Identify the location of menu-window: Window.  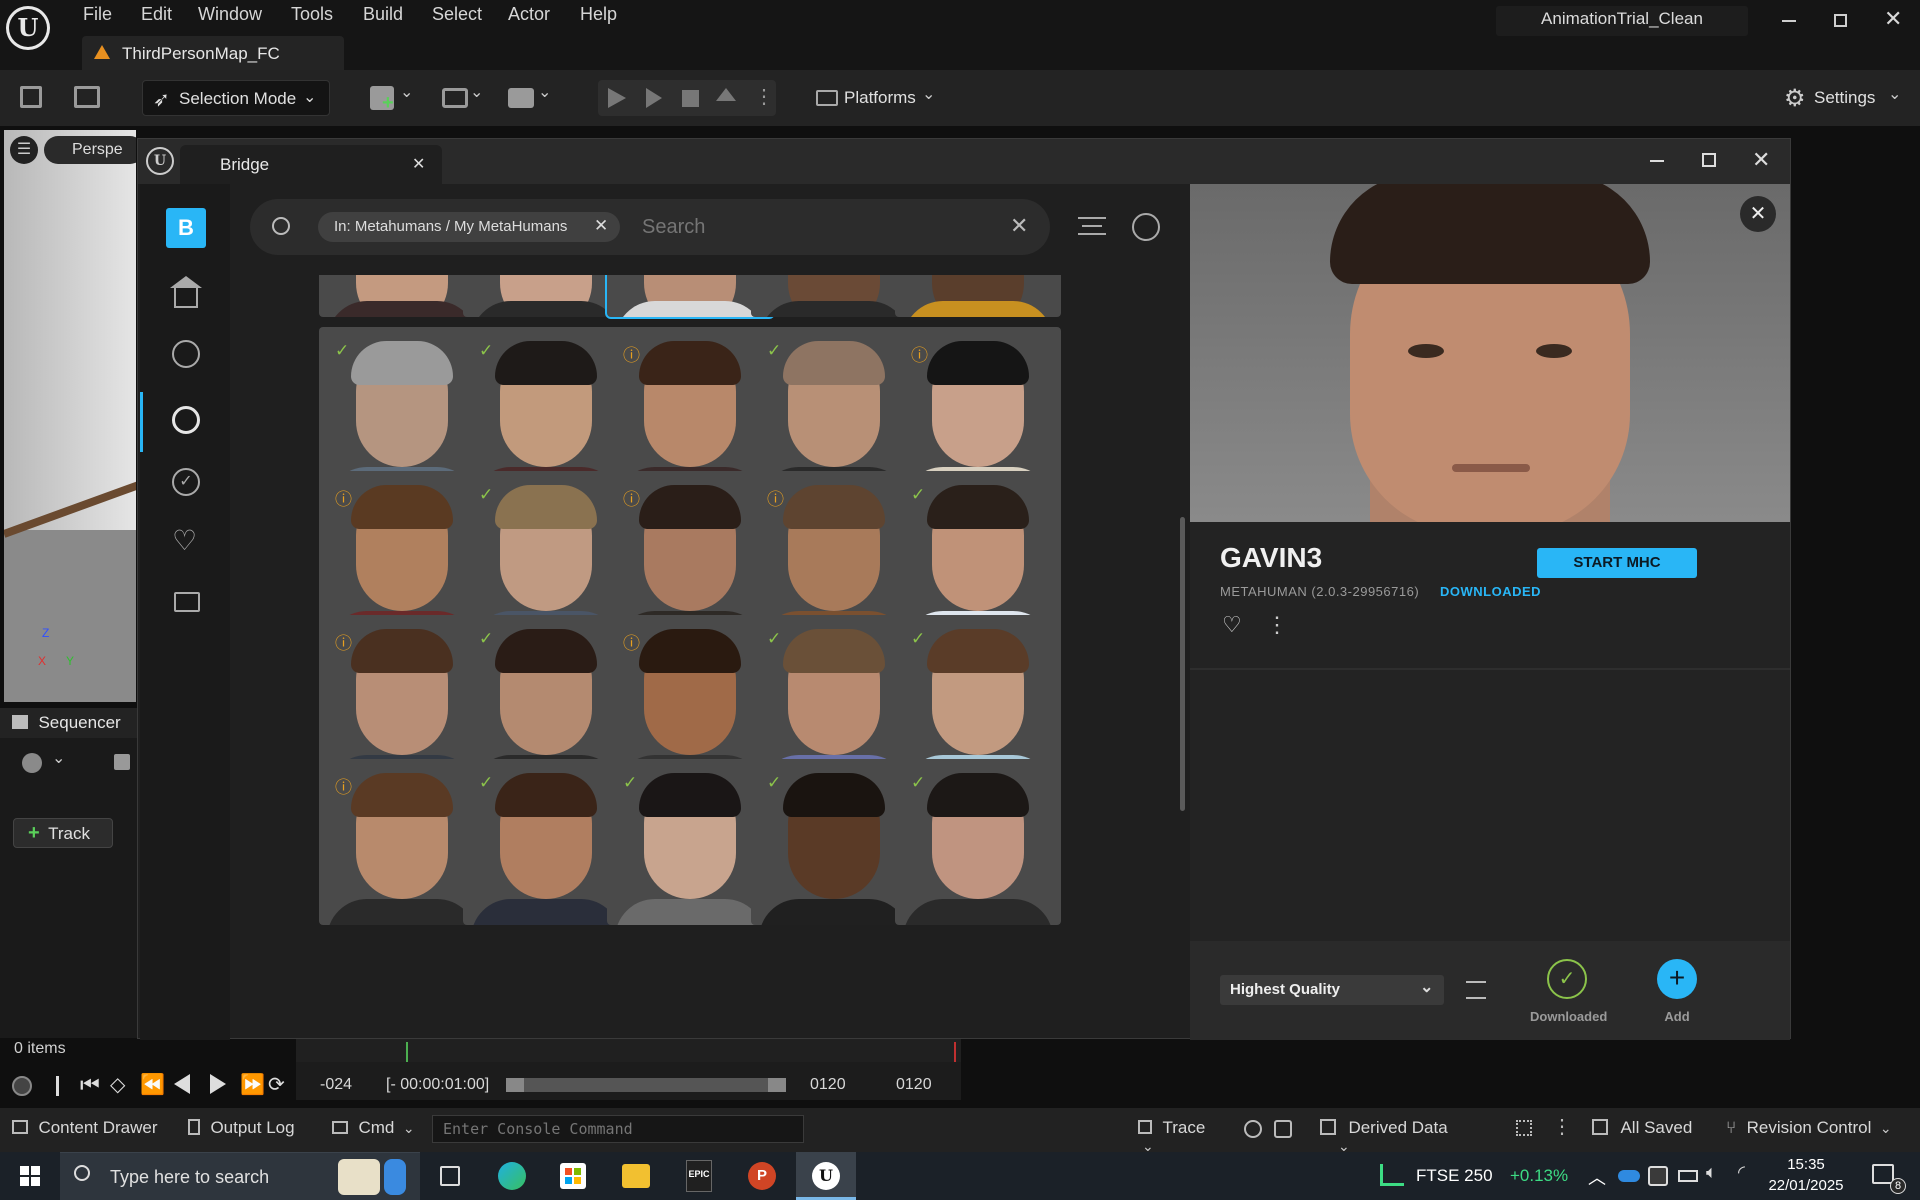
(230, 16).